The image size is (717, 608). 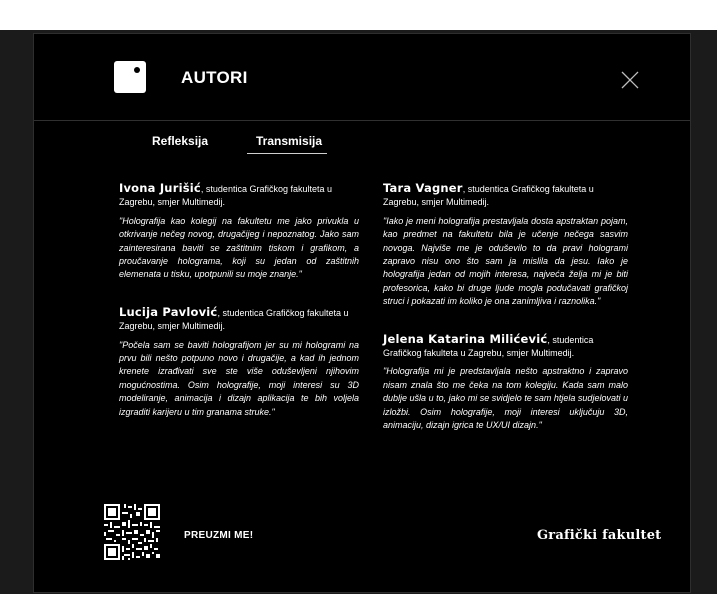 What do you see at coordinates (630, 80) in the screenshot?
I see `close-icon` at bounding box center [630, 80].